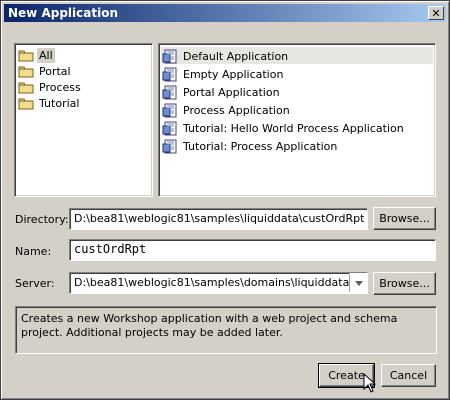  Describe the element at coordinates (370, 382) in the screenshot. I see `mouse-pointer-icon` at that location.